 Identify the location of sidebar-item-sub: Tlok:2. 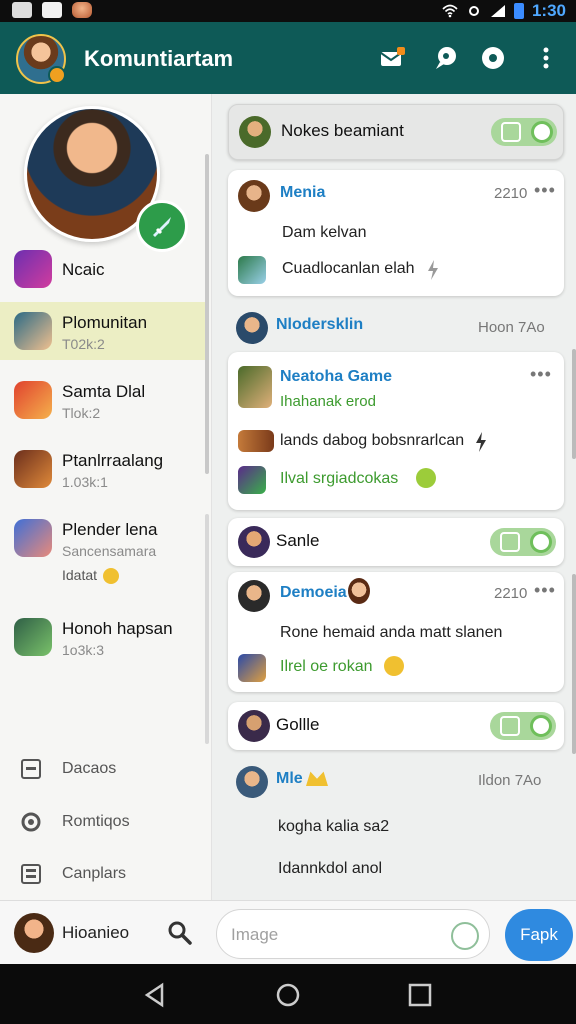
(81, 413).